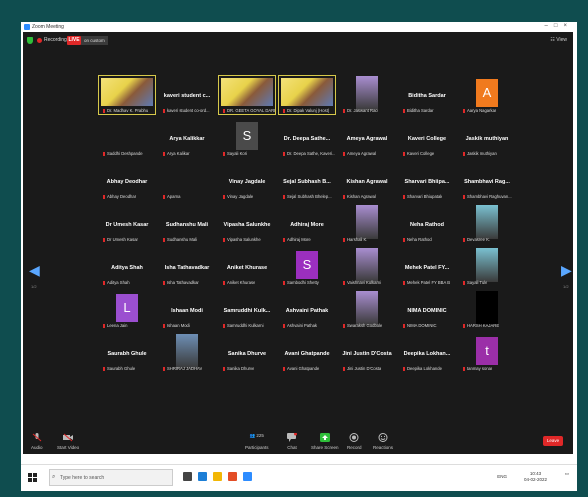 This screenshot has height=497, width=588. Describe the element at coordinates (187, 476) in the screenshot. I see `task-view-icon` at that location.